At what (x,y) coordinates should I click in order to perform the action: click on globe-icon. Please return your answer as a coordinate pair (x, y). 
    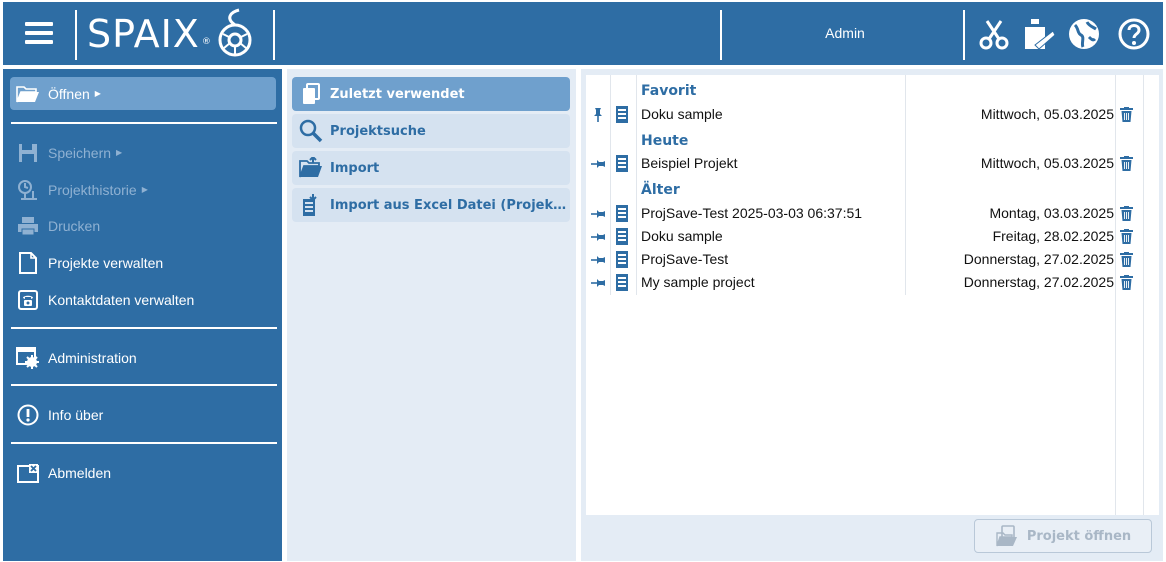
    Looking at the image, I should click on (1084, 34).